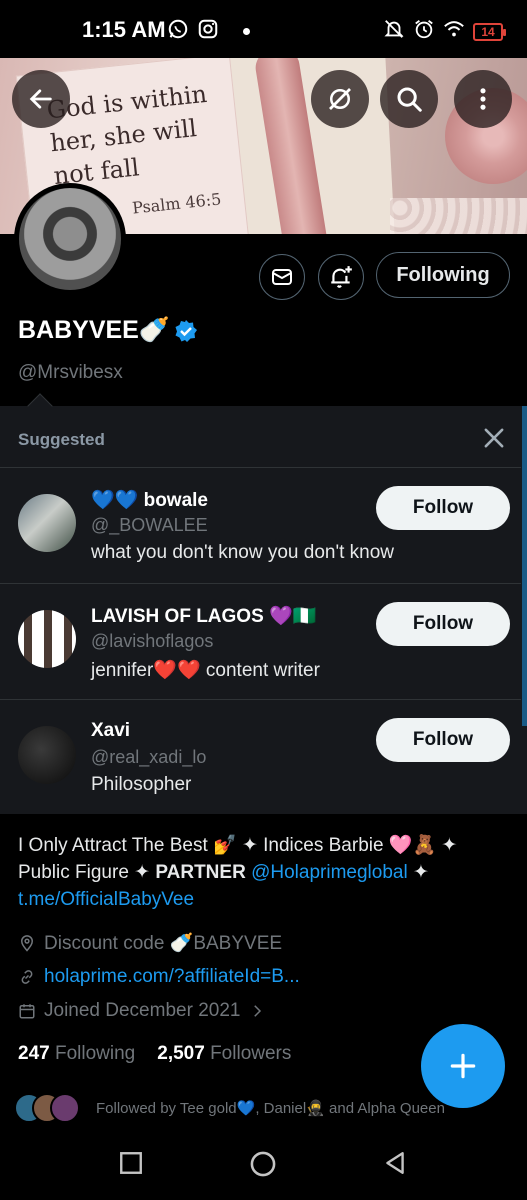 Image resolution: width=527 pixels, height=1200 pixels. Describe the element at coordinates (154, 1054) in the screenshot. I see `follow-stats: 247 Following 2,507 Followers` at that location.